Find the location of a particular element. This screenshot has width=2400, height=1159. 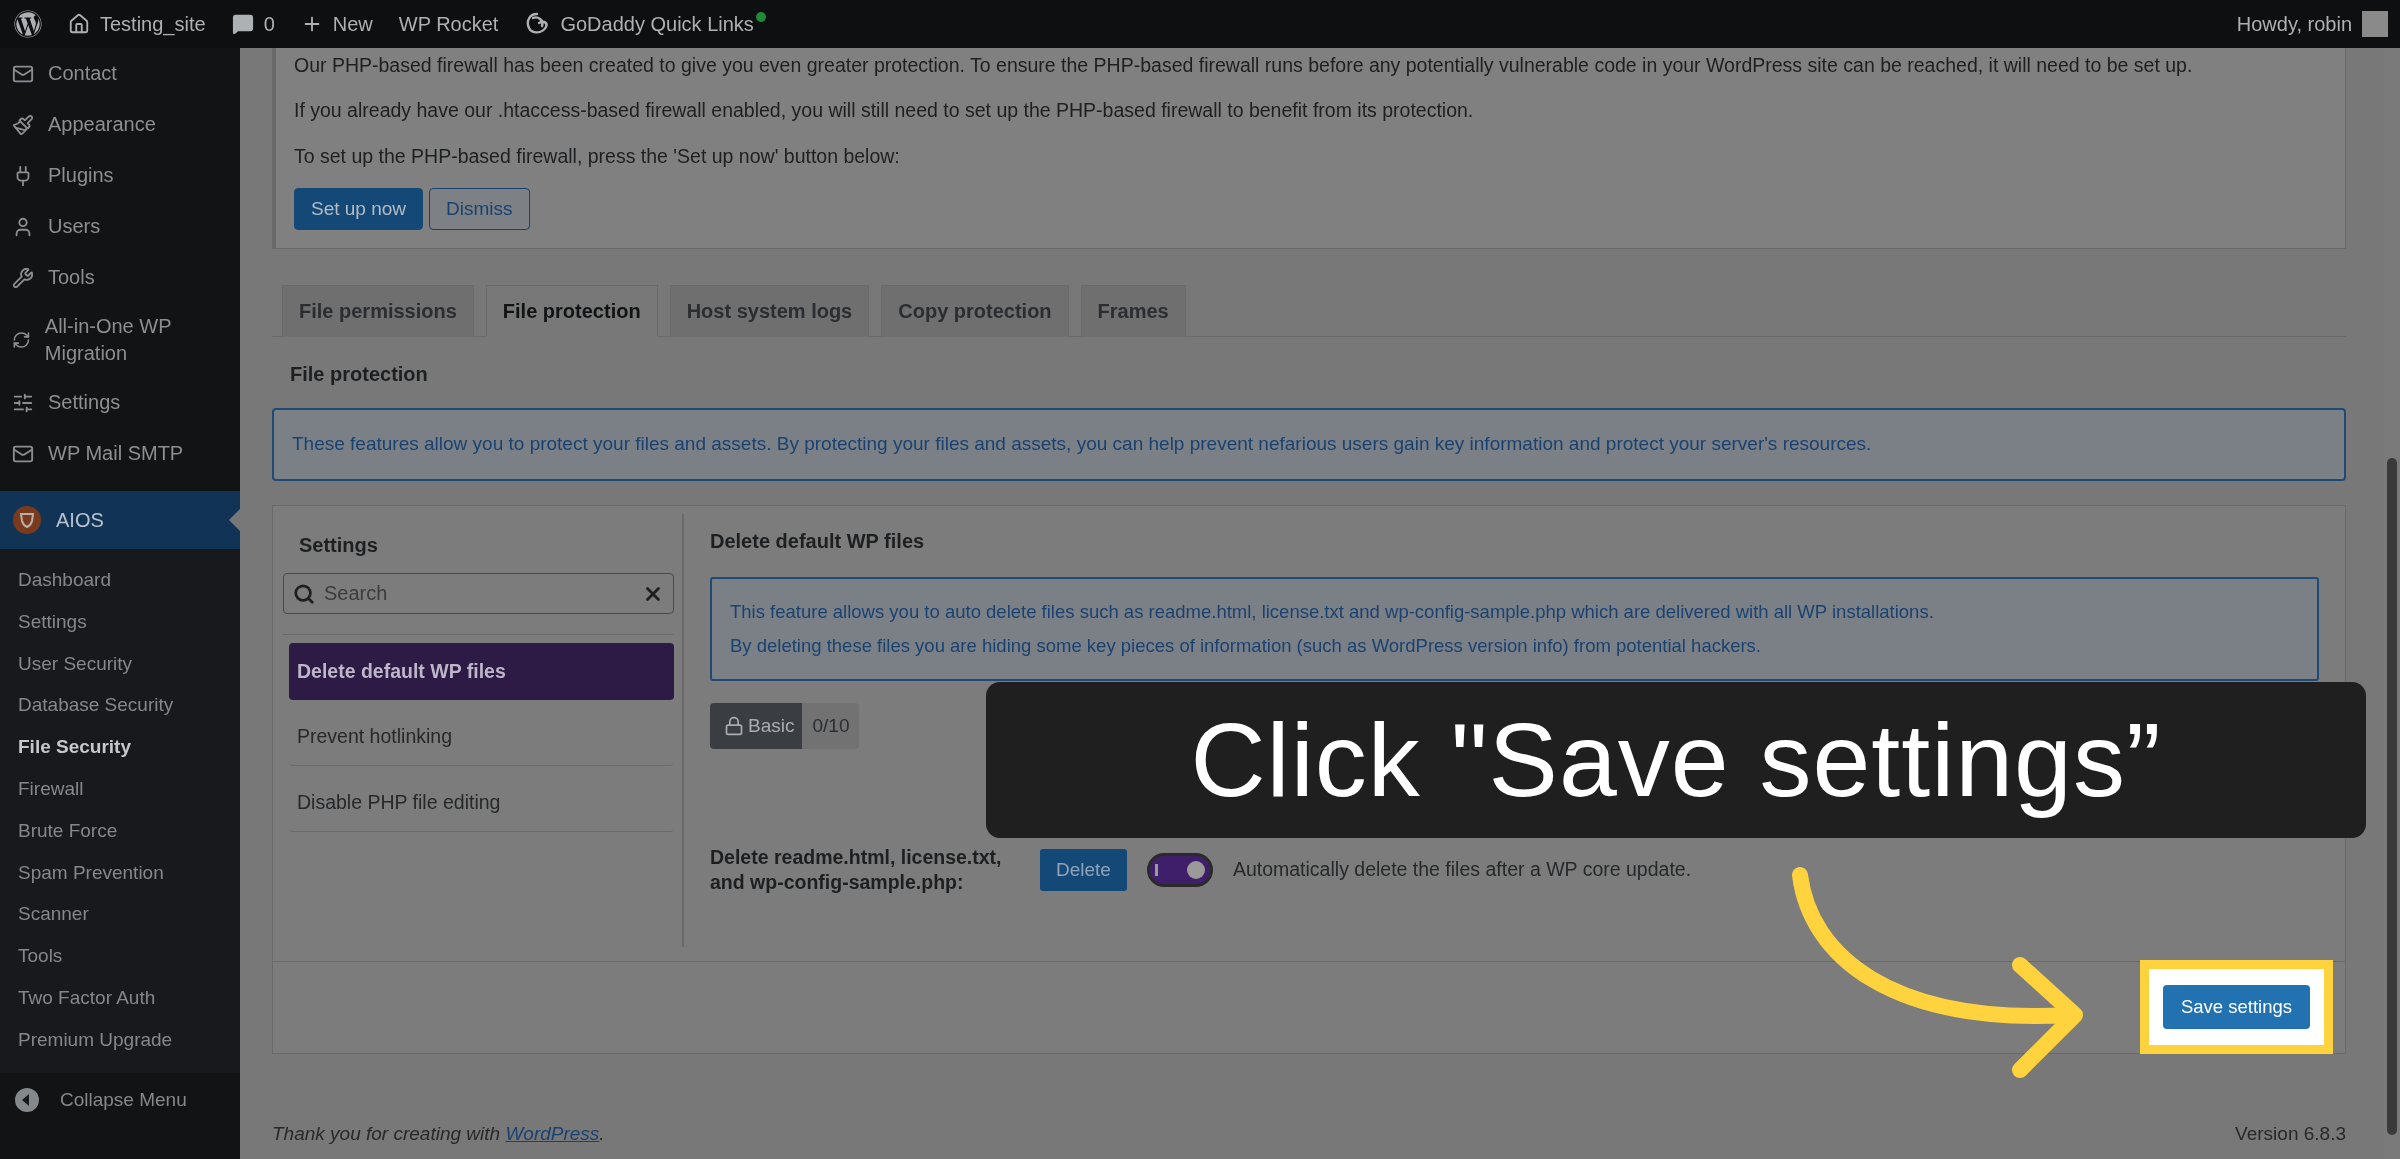

submenu-item: Two Factor Auth is located at coordinates (120, 997).